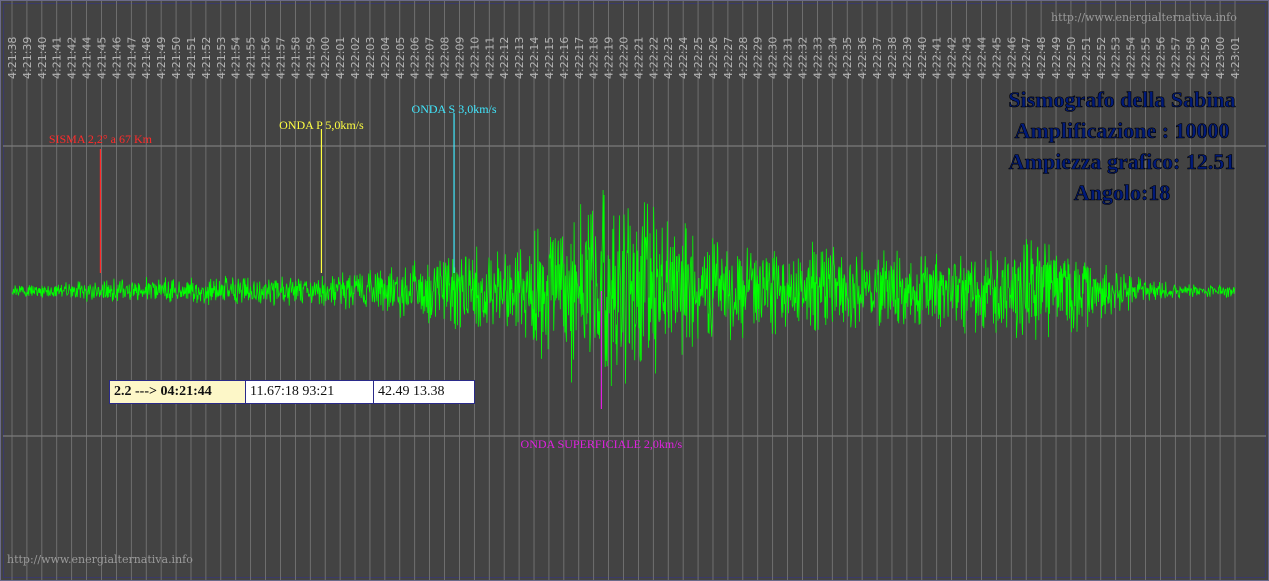  What do you see at coordinates (609, 58) in the screenshot?
I see `time-tick-label: 4:22:19` at bounding box center [609, 58].